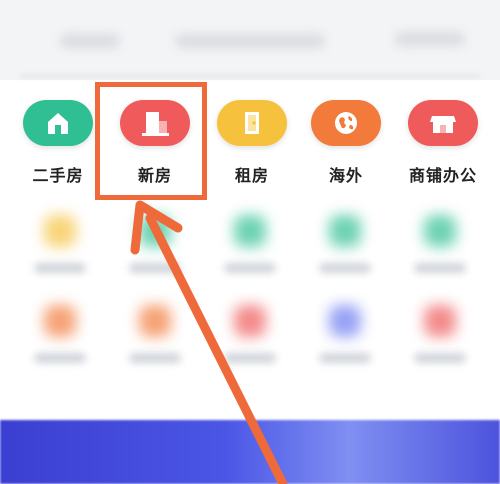 This screenshot has height=484, width=500. What do you see at coordinates (58, 175) in the screenshot?
I see `category-label: 二手房` at bounding box center [58, 175].